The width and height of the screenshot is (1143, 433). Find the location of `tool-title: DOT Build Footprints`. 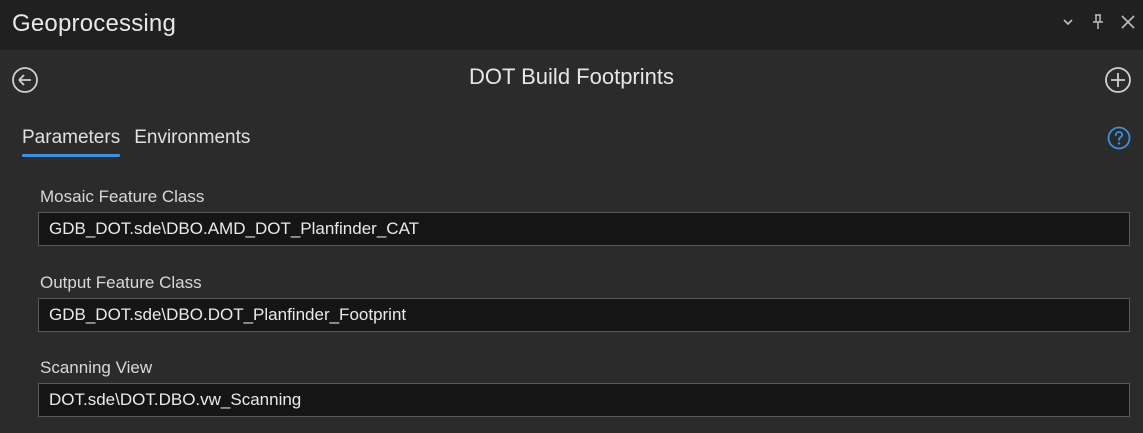

tool-title: DOT Build Footprints is located at coordinates (571, 76).